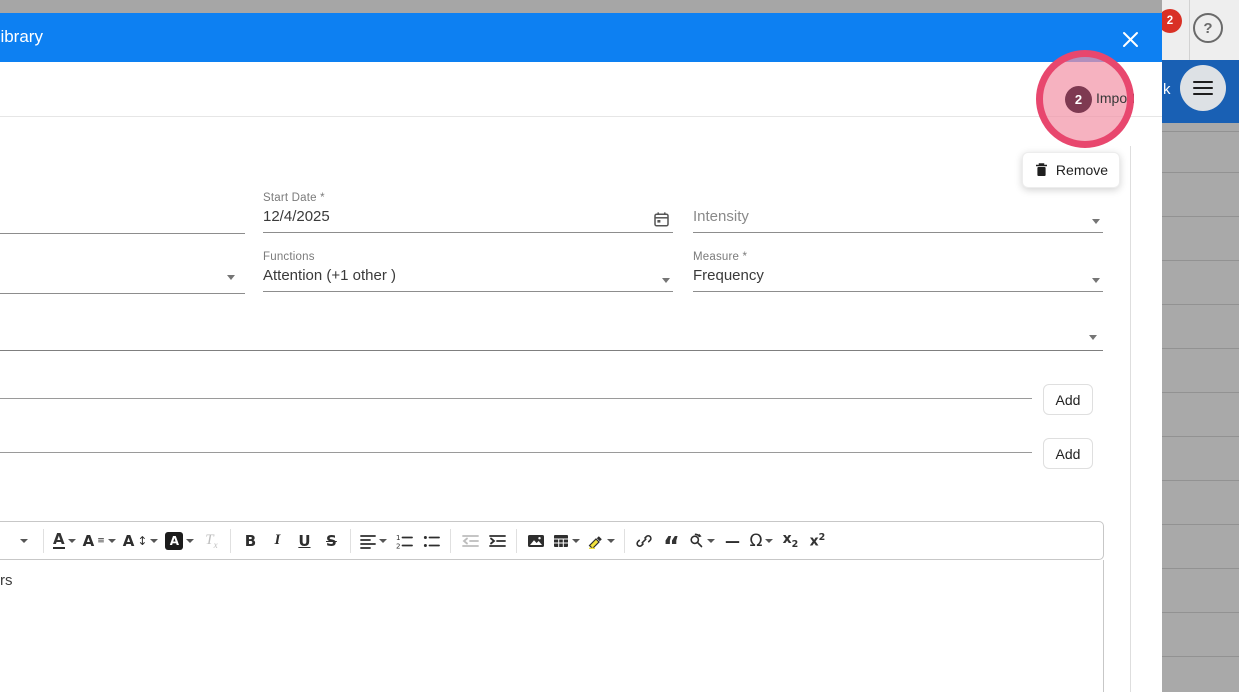  What do you see at coordinates (368, 541) in the screenshot?
I see `align-left-icon` at bounding box center [368, 541].